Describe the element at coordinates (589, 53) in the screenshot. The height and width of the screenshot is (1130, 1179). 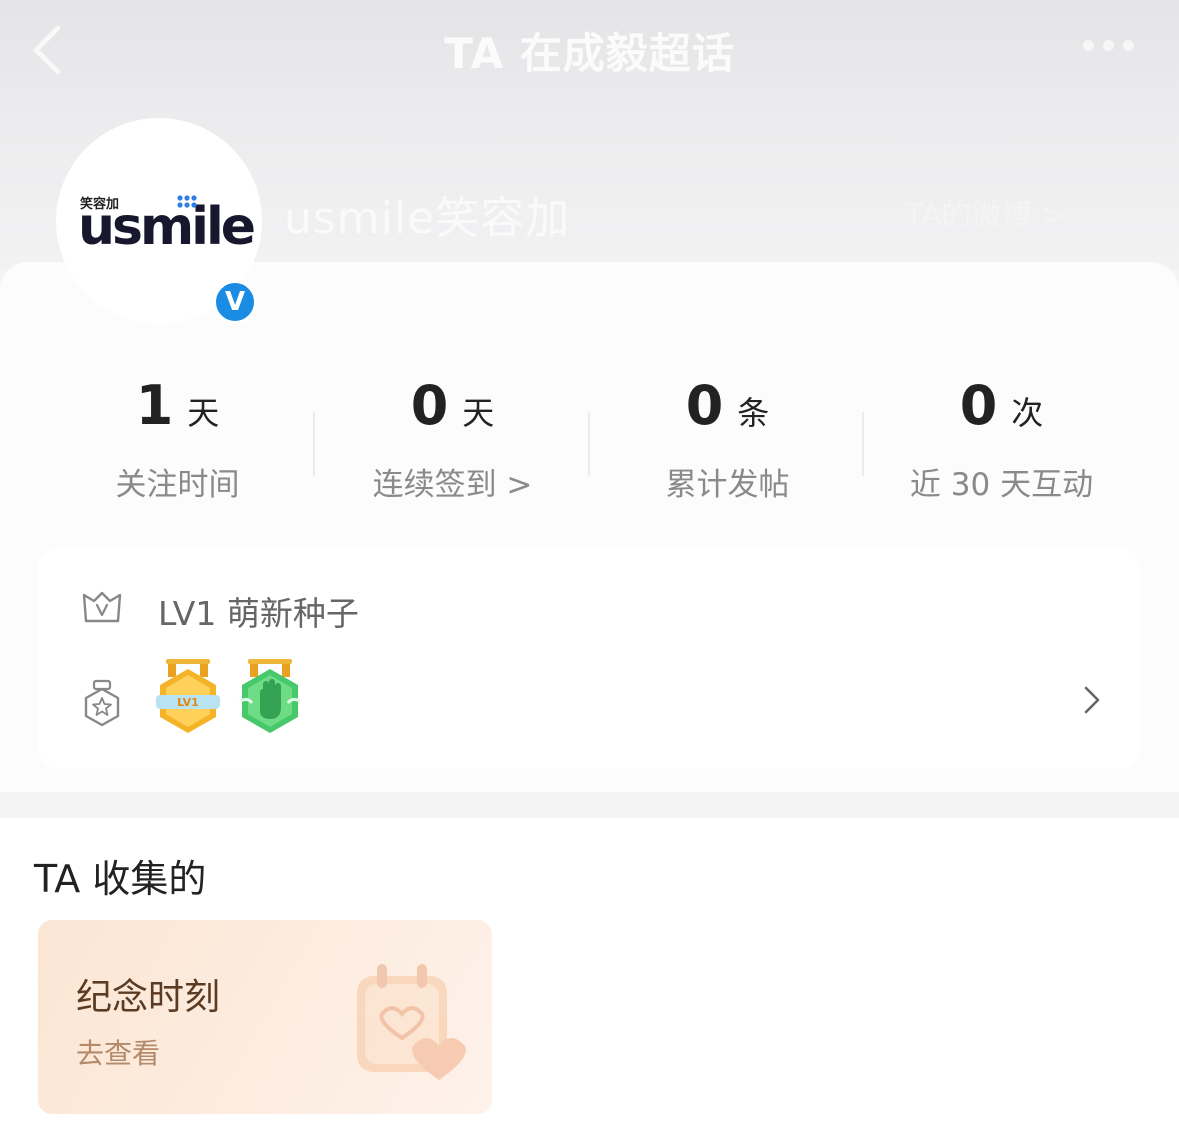
I see `page-title: TA 在成毅超话` at that location.